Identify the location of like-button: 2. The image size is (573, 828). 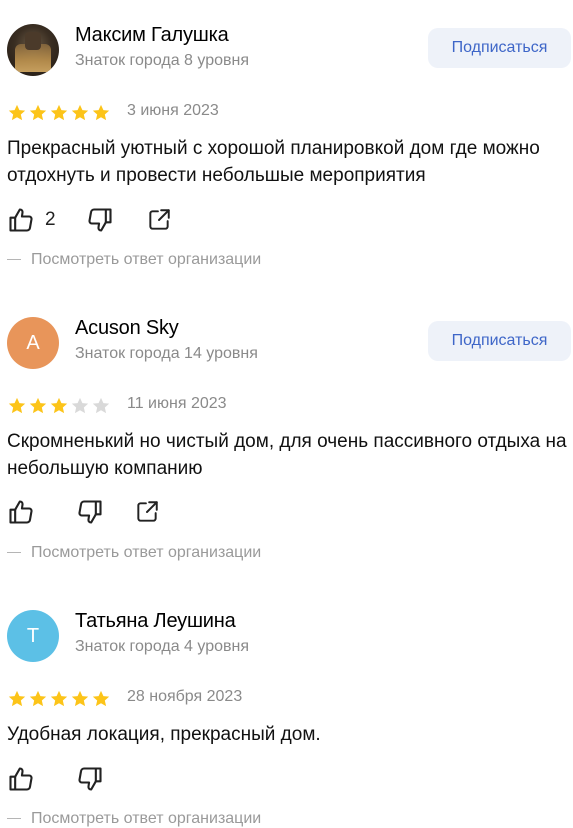
(31, 220).